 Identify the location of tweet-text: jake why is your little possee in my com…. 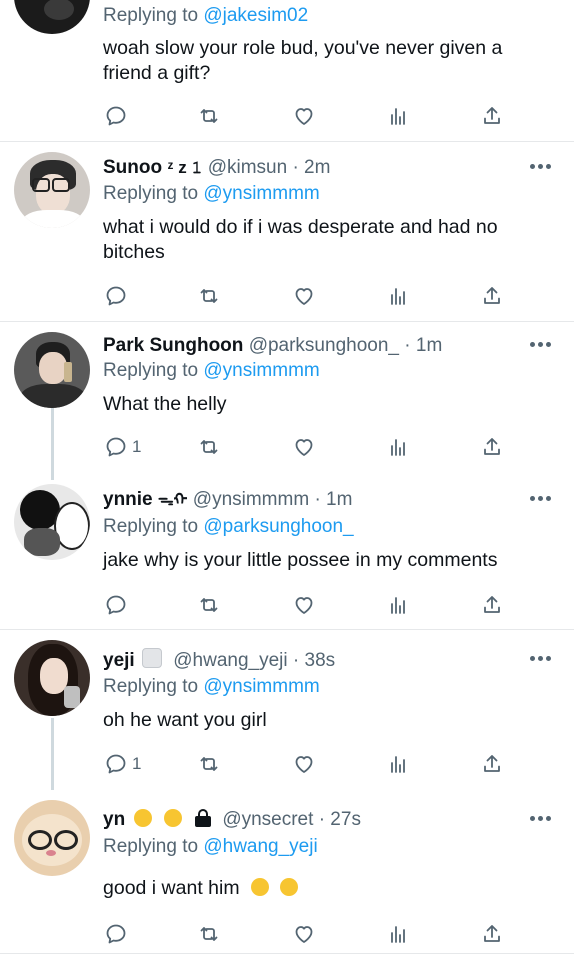
(300, 560).